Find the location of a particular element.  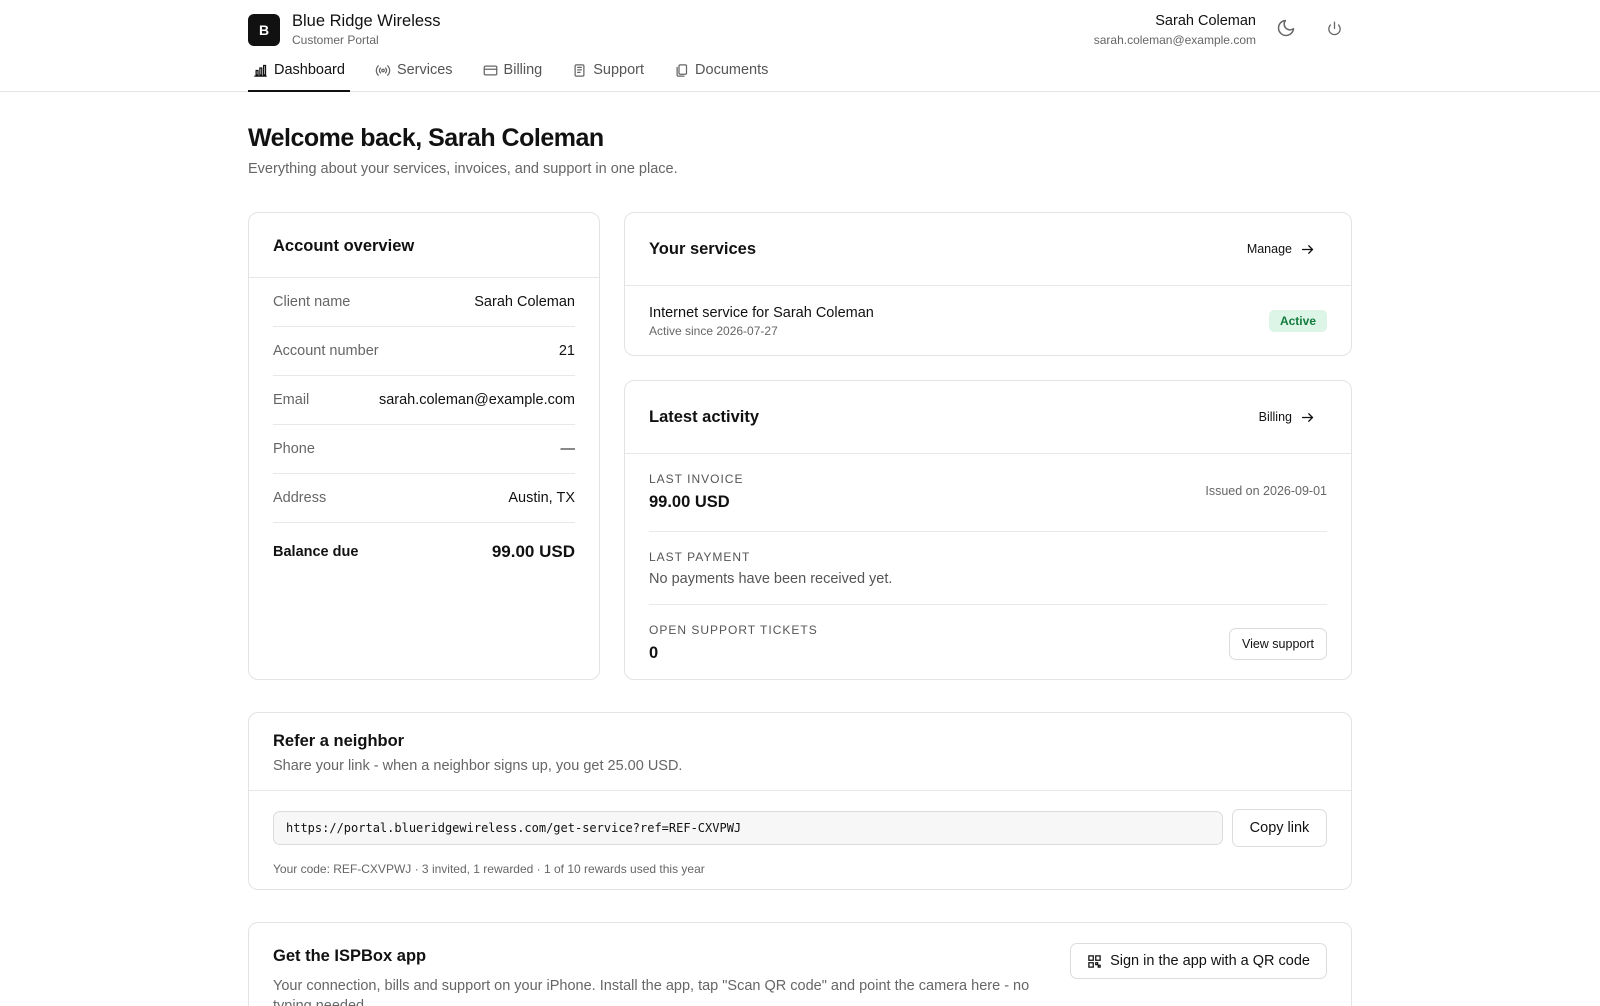

tab-services: Services is located at coordinates (414, 73).